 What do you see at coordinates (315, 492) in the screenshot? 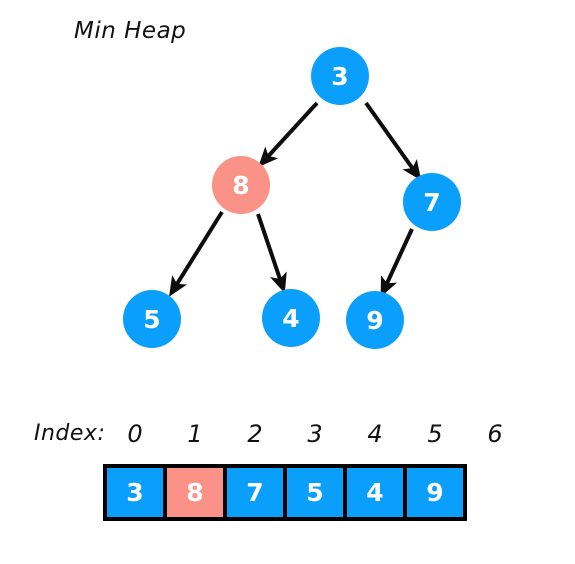
I see `array-cell-3: 5` at bounding box center [315, 492].